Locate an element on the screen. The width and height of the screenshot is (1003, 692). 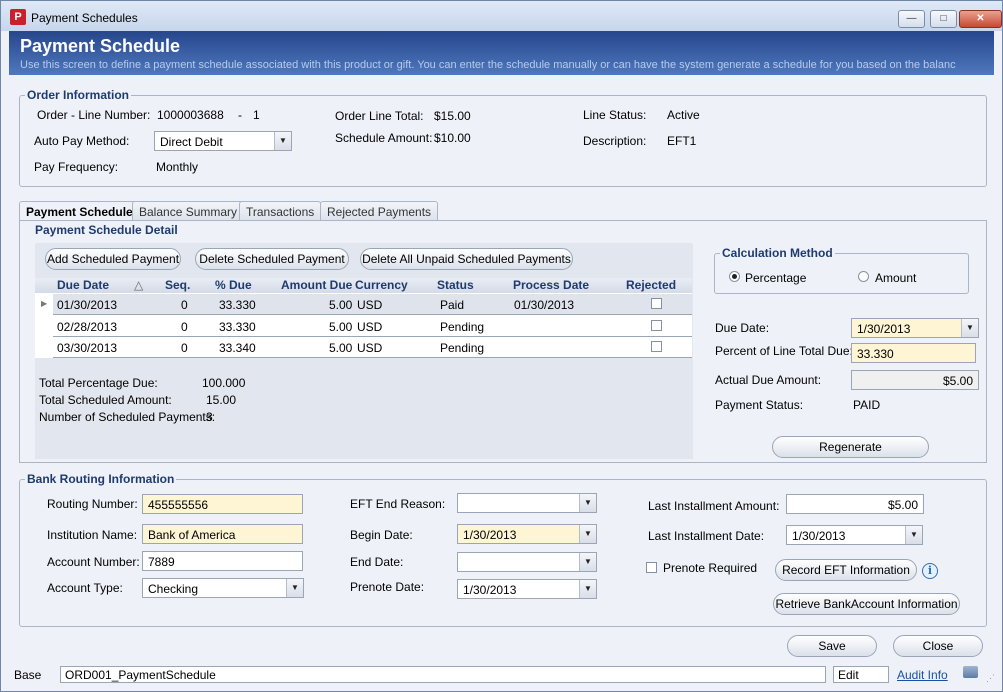
last-installment-amount-input: $5.00 is located at coordinates (855, 504).